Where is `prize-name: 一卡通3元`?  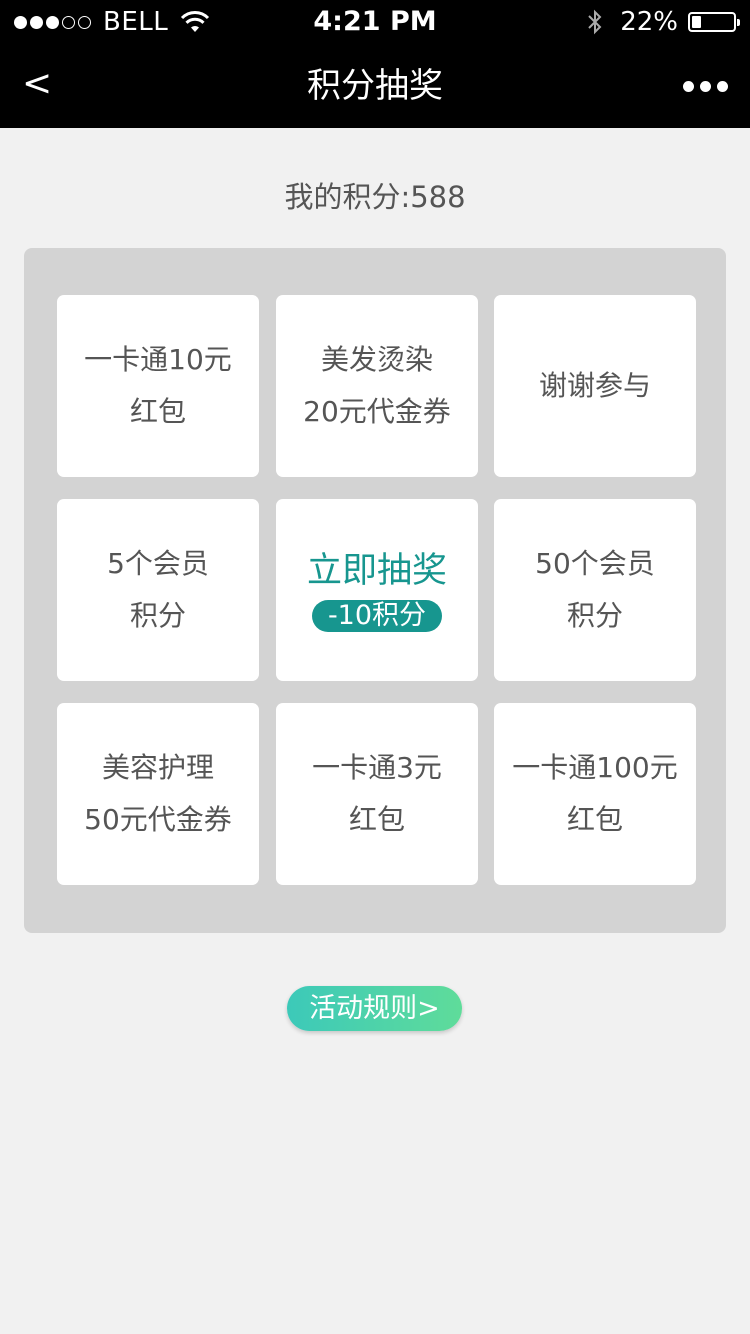
prize-name: 一卡通3元 is located at coordinates (377, 767).